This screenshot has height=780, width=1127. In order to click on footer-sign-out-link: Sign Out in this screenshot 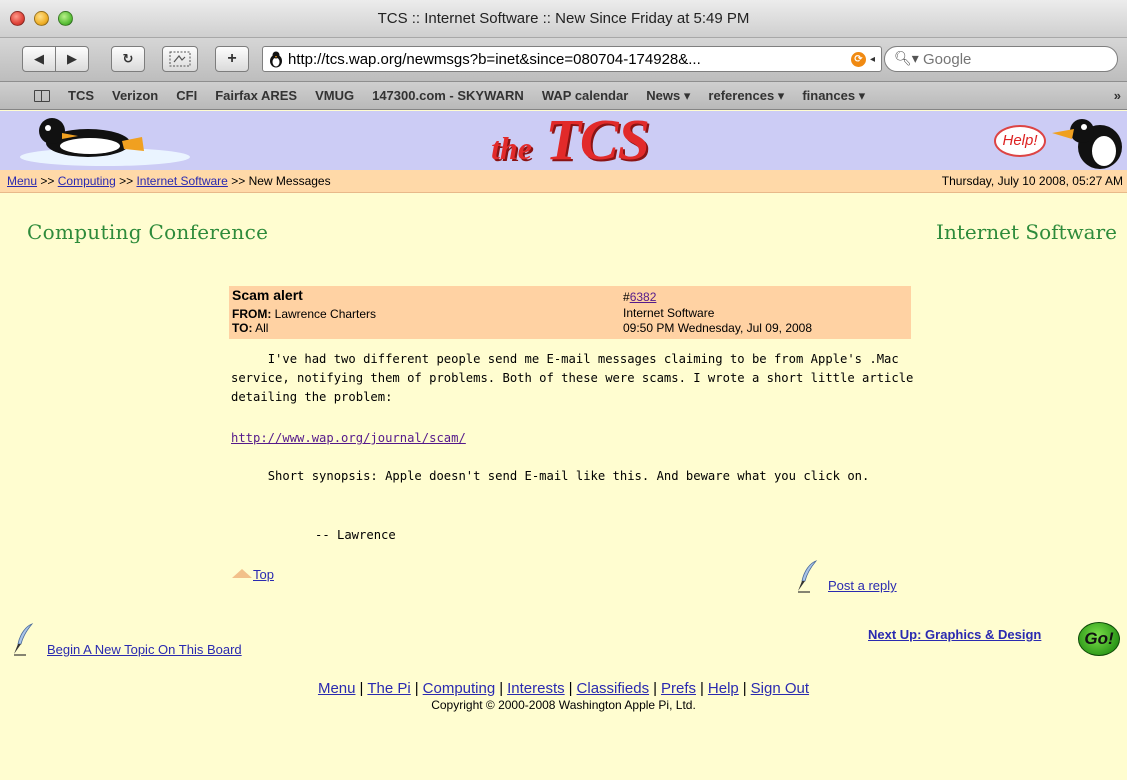, I will do `click(780, 688)`.